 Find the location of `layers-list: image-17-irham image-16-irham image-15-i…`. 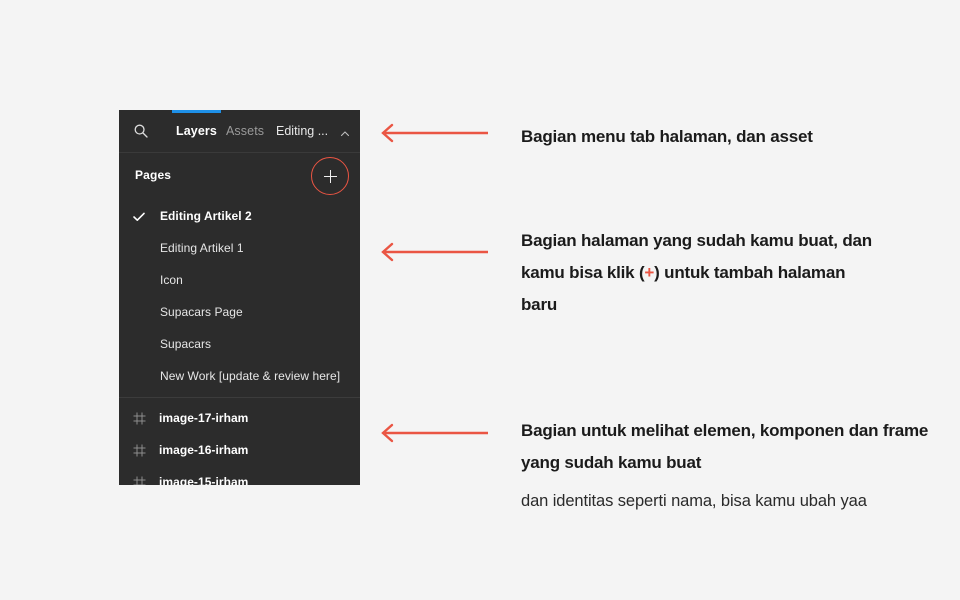

layers-list: image-17-irham image-16-irham image-15-i… is located at coordinates (239, 441).